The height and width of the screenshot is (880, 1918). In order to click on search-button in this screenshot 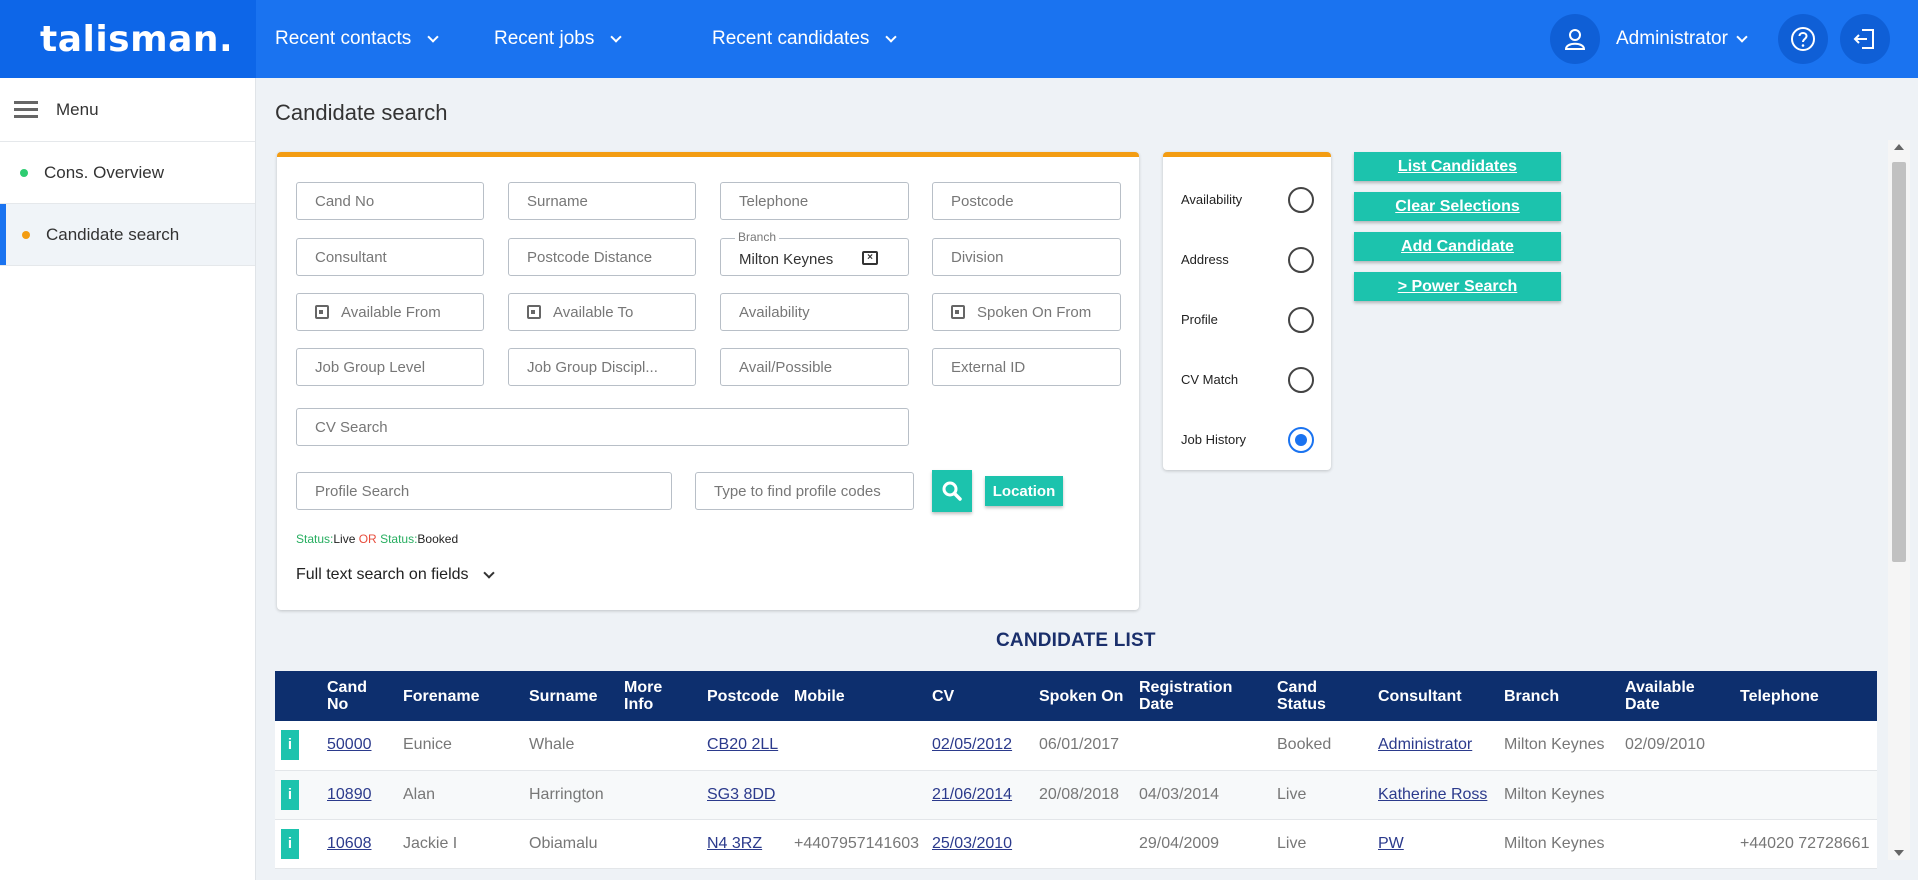, I will do `click(952, 491)`.